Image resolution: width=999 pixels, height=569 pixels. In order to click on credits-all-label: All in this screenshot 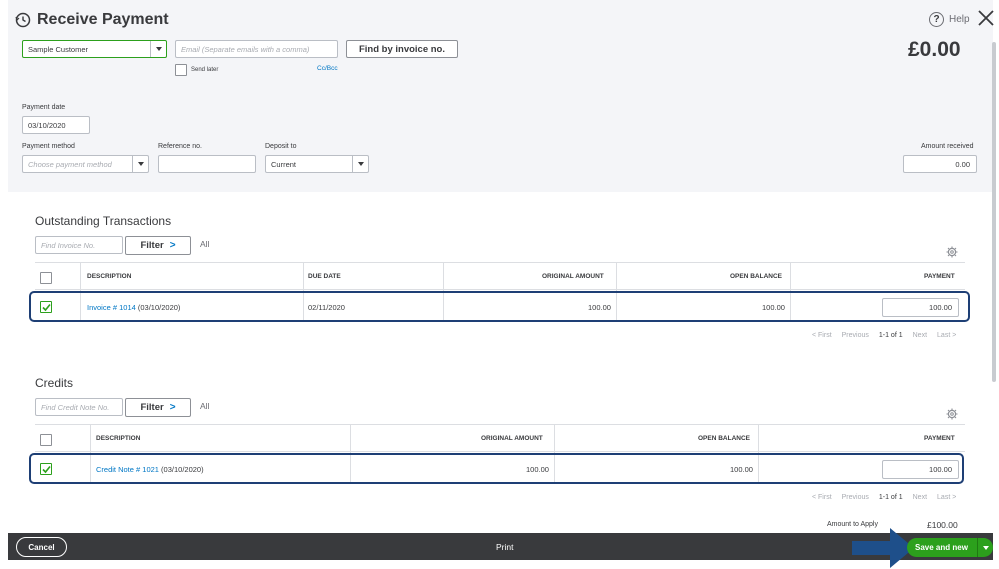, I will do `click(205, 406)`.